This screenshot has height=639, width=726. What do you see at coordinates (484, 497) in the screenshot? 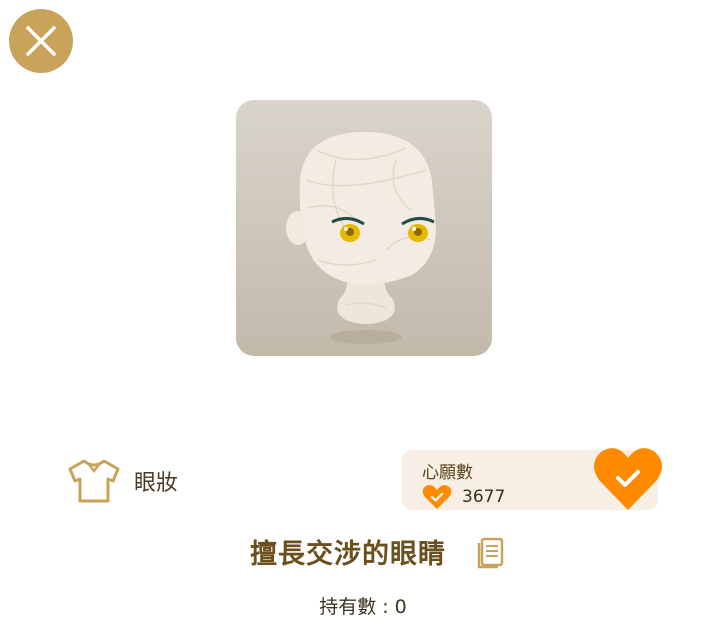
I see `wish-count-value: 3677` at bounding box center [484, 497].